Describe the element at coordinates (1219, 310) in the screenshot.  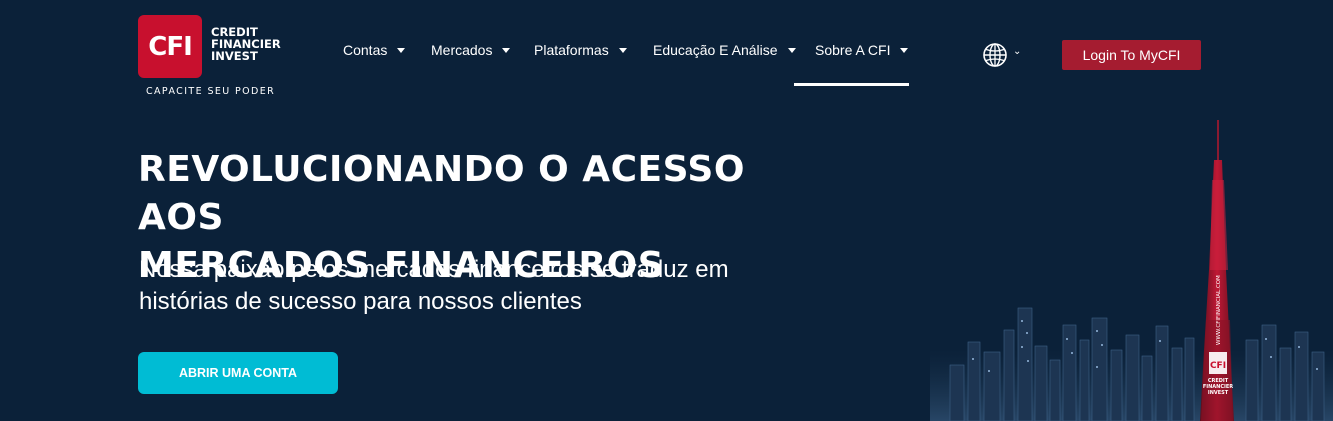
I see `tower-vertical-url: WWW.CFIFINANCIAL.COM` at that location.